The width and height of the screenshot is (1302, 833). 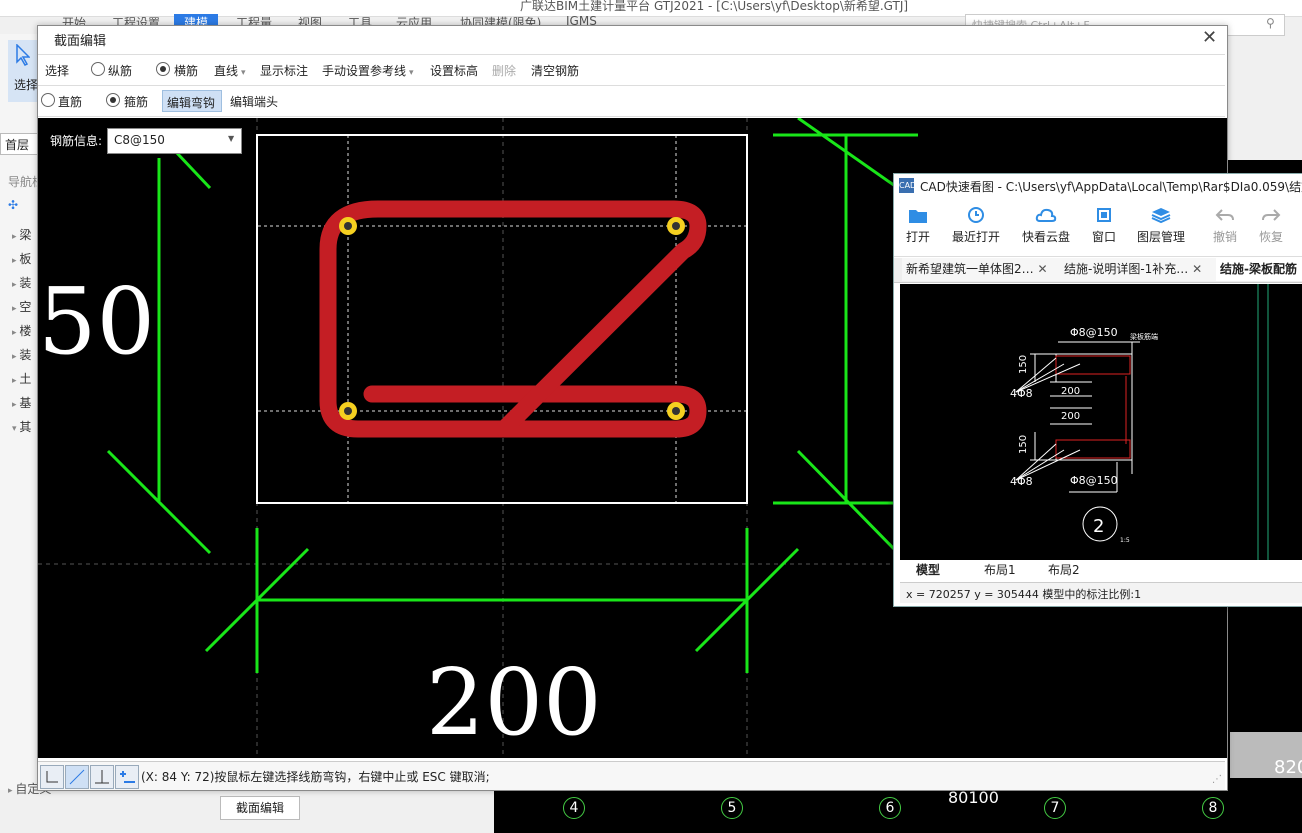 What do you see at coordinates (1144, 336) in the screenshot?
I see `cad-note: 梁板筋端` at bounding box center [1144, 336].